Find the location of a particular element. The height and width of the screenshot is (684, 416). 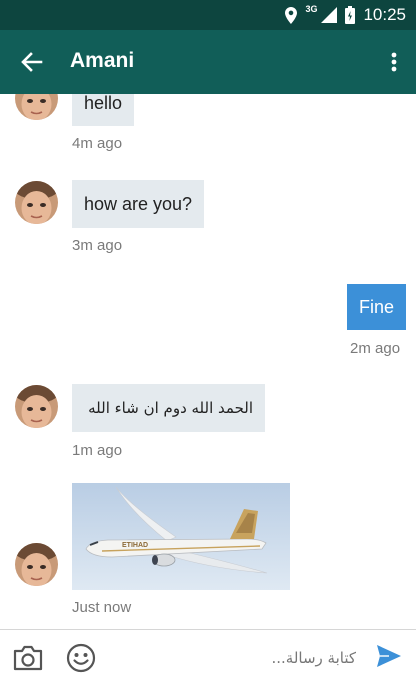

arrow-back-icon is located at coordinates (32, 62).